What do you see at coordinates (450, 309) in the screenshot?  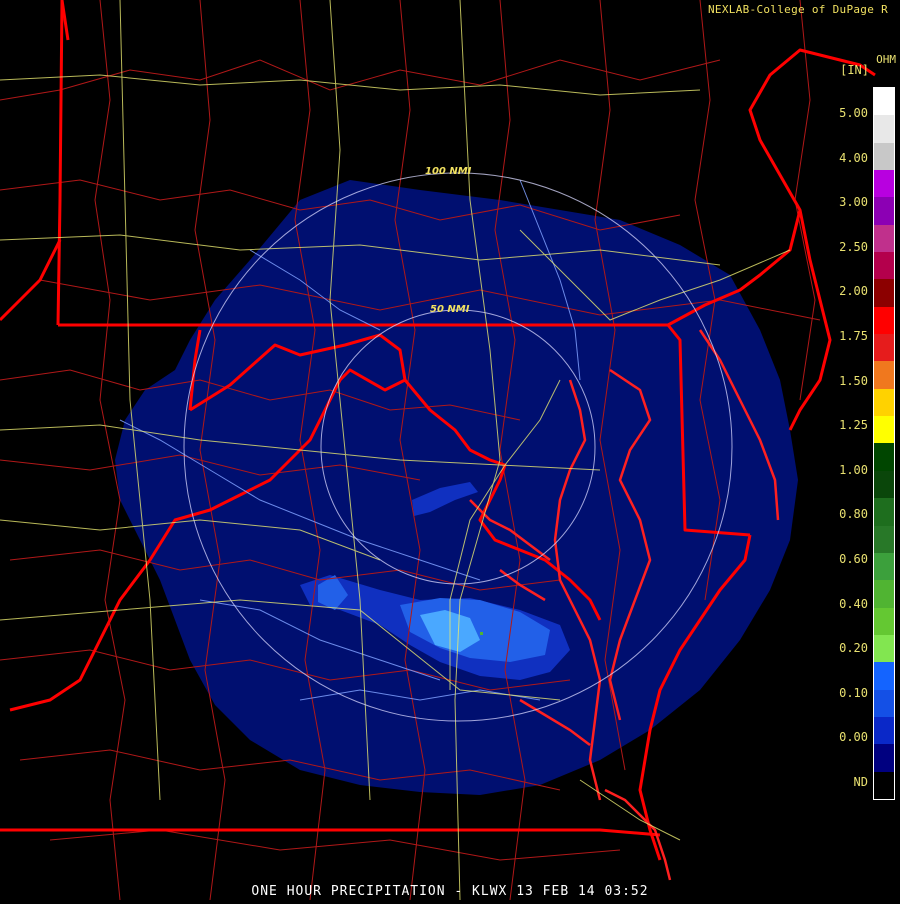 I see `range-ring-label-inner: 50 NMI` at bounding box center [450, 309].